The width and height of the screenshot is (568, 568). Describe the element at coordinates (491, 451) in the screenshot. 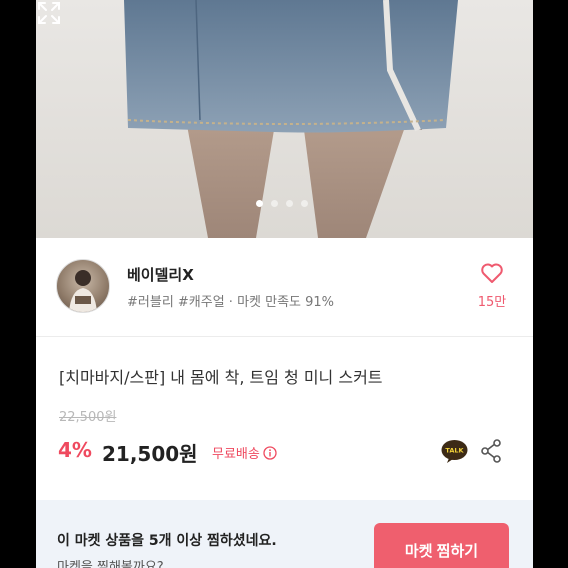

I see `share-icon` at that location.